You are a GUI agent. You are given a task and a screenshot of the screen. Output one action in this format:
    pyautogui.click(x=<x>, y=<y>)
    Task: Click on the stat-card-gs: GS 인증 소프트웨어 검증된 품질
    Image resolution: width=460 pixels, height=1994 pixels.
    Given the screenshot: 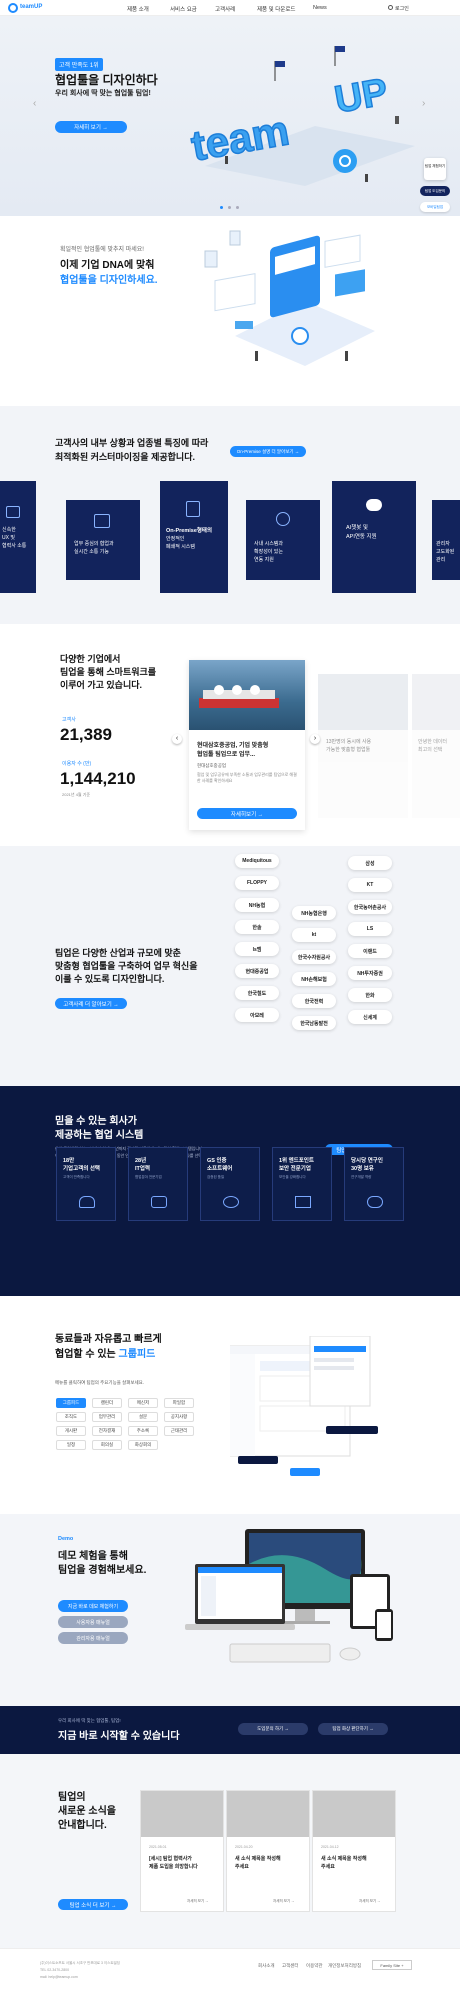 What is the action you would take?
    pyautogui.click(x=230, y=1184)
    